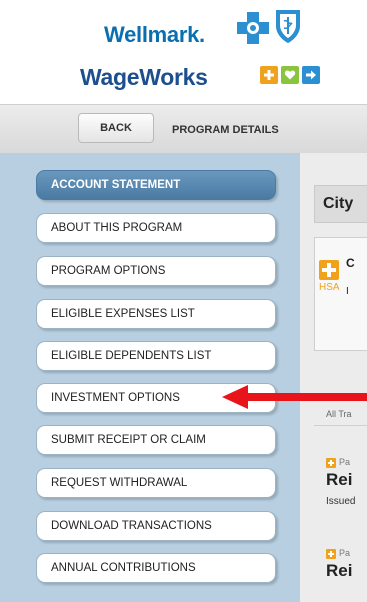  Describe the element at coordinates (156, 440) in the screenshot. I see `sidebar-item-submit-receipt-or-claim: SUBMIT RECEIPT OR CLAIM` at that location.